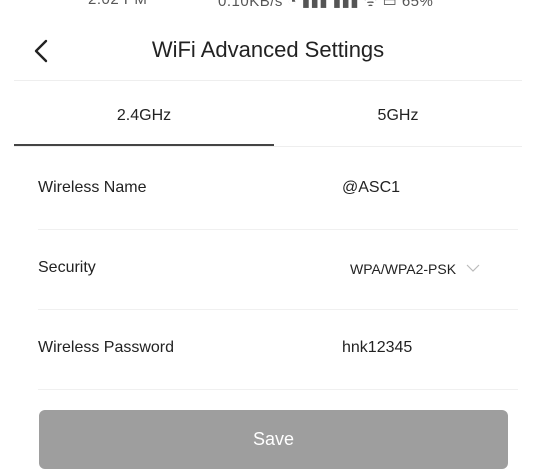 This screenshot has width=536, height=473. What do you see at coordinates (92, 187) in the screenshot?
I see `wireless-name-label: Wireless Name` at bounding box center [92, 187].